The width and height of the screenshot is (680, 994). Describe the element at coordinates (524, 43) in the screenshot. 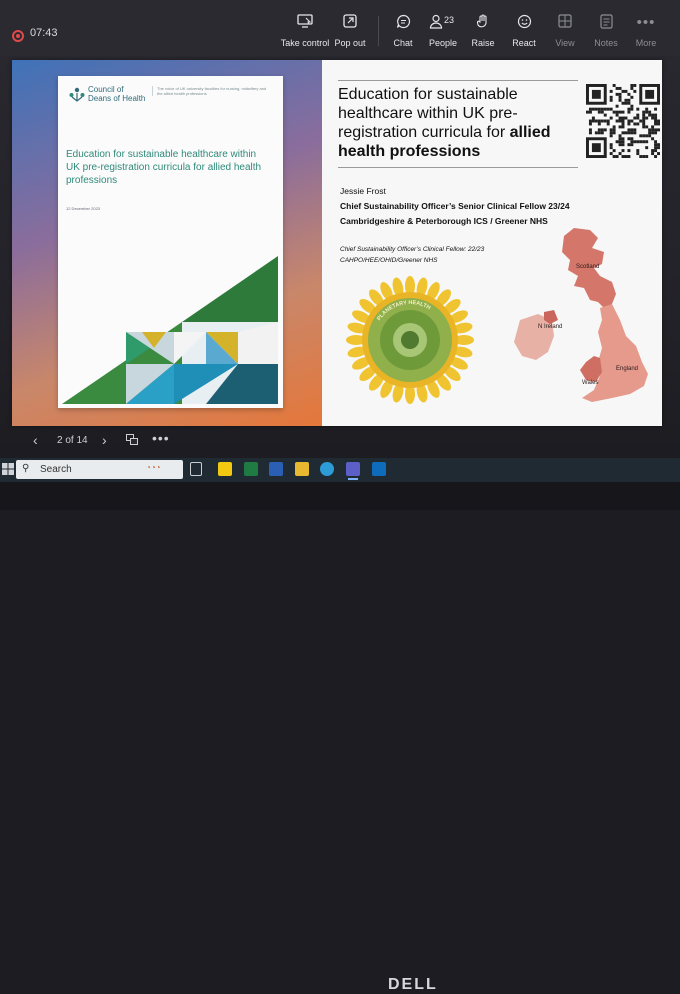

I see `react-label: React` at that location.